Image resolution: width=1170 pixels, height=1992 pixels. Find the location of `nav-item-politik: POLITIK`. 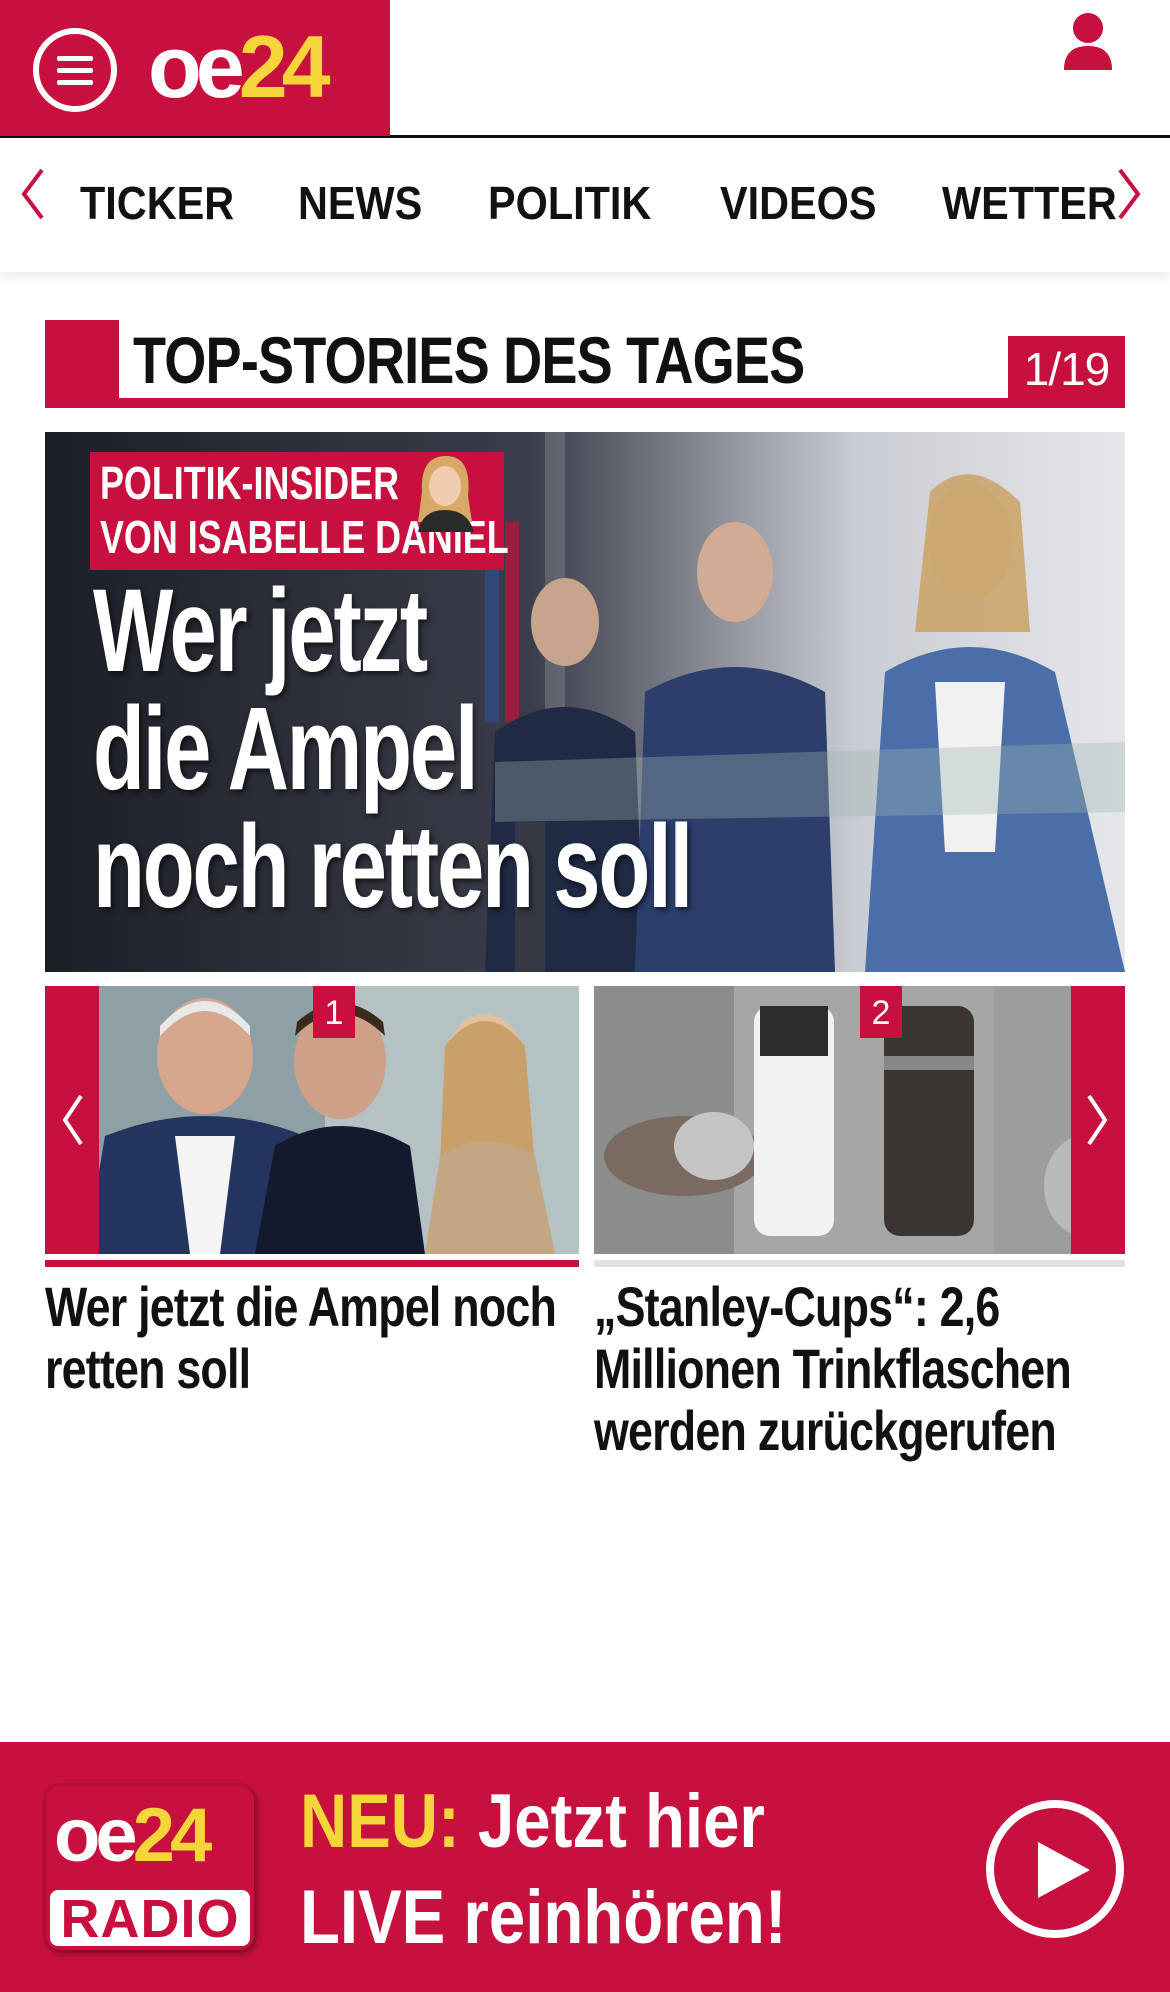

nav-item-politik: POLITIK is located at coordinates (569, 203).